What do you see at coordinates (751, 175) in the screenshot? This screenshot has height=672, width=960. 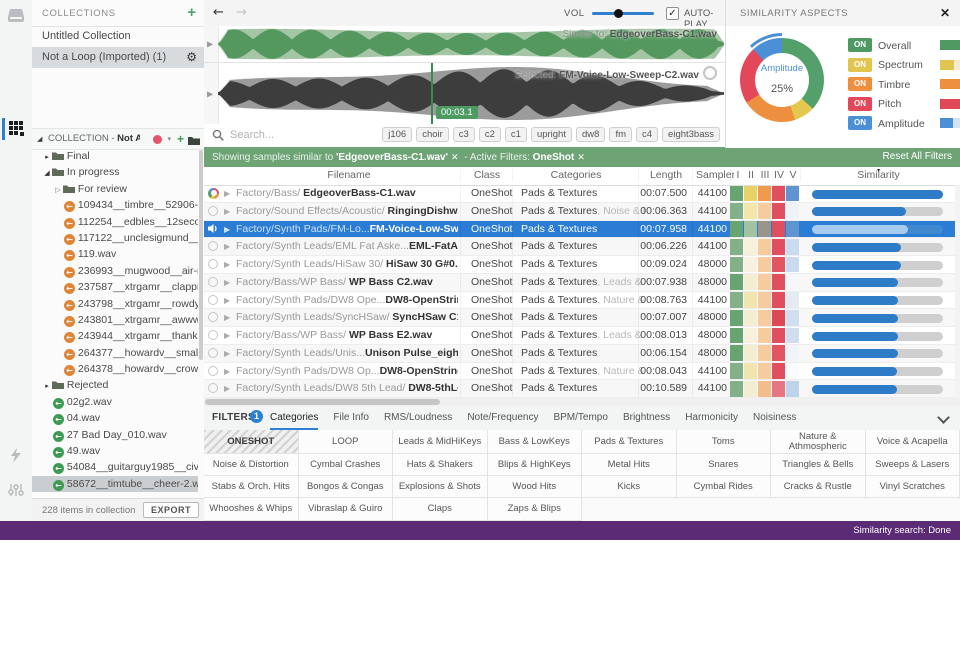 I see `col-II: II` at bounding box center [751, 175].